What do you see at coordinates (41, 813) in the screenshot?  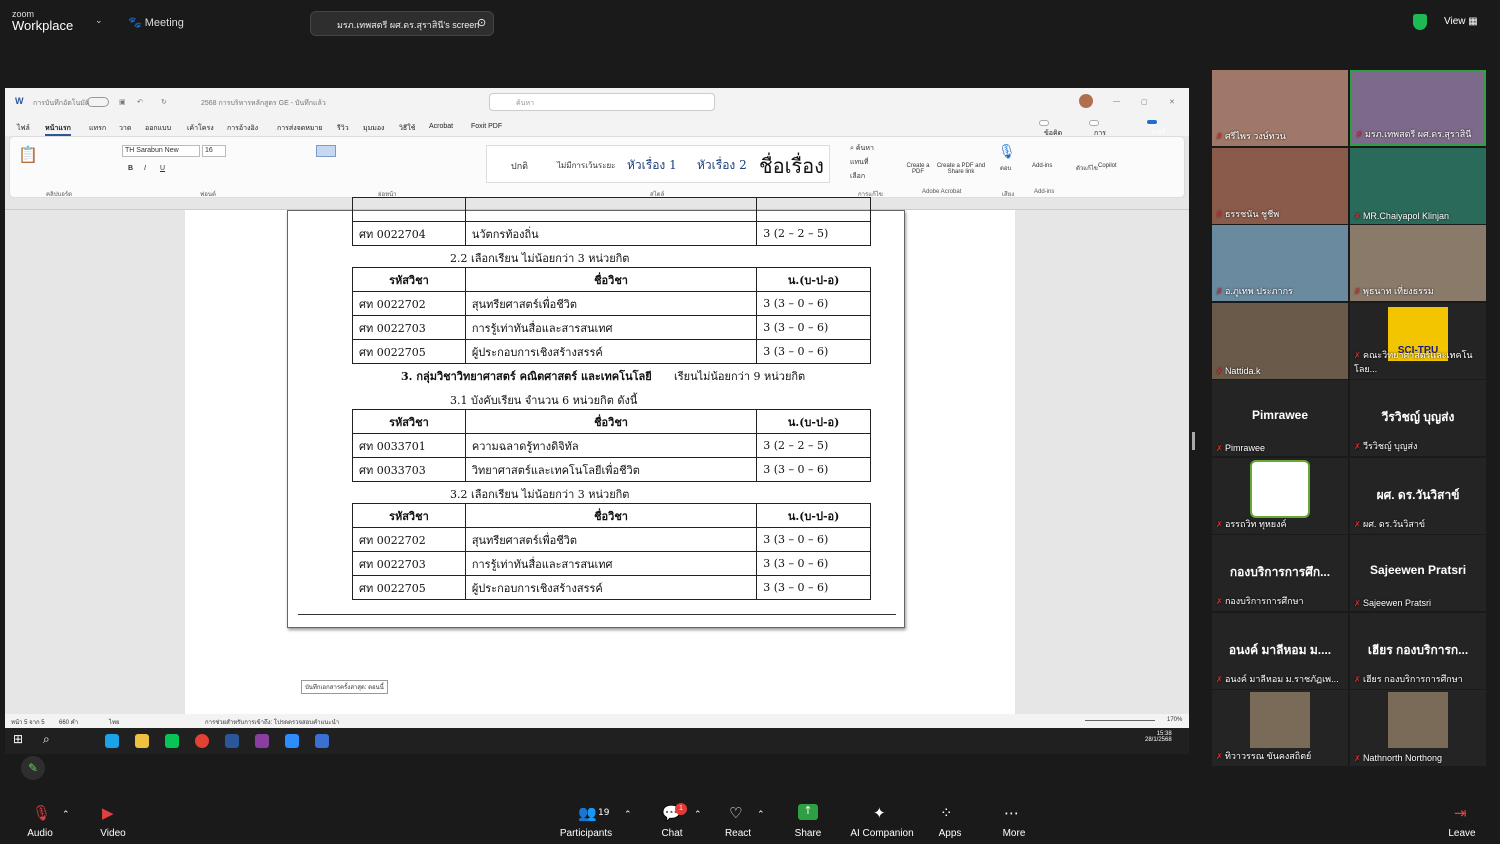 I see `microphone-muted-icon: 🎙` at bounding box center [41, 813].